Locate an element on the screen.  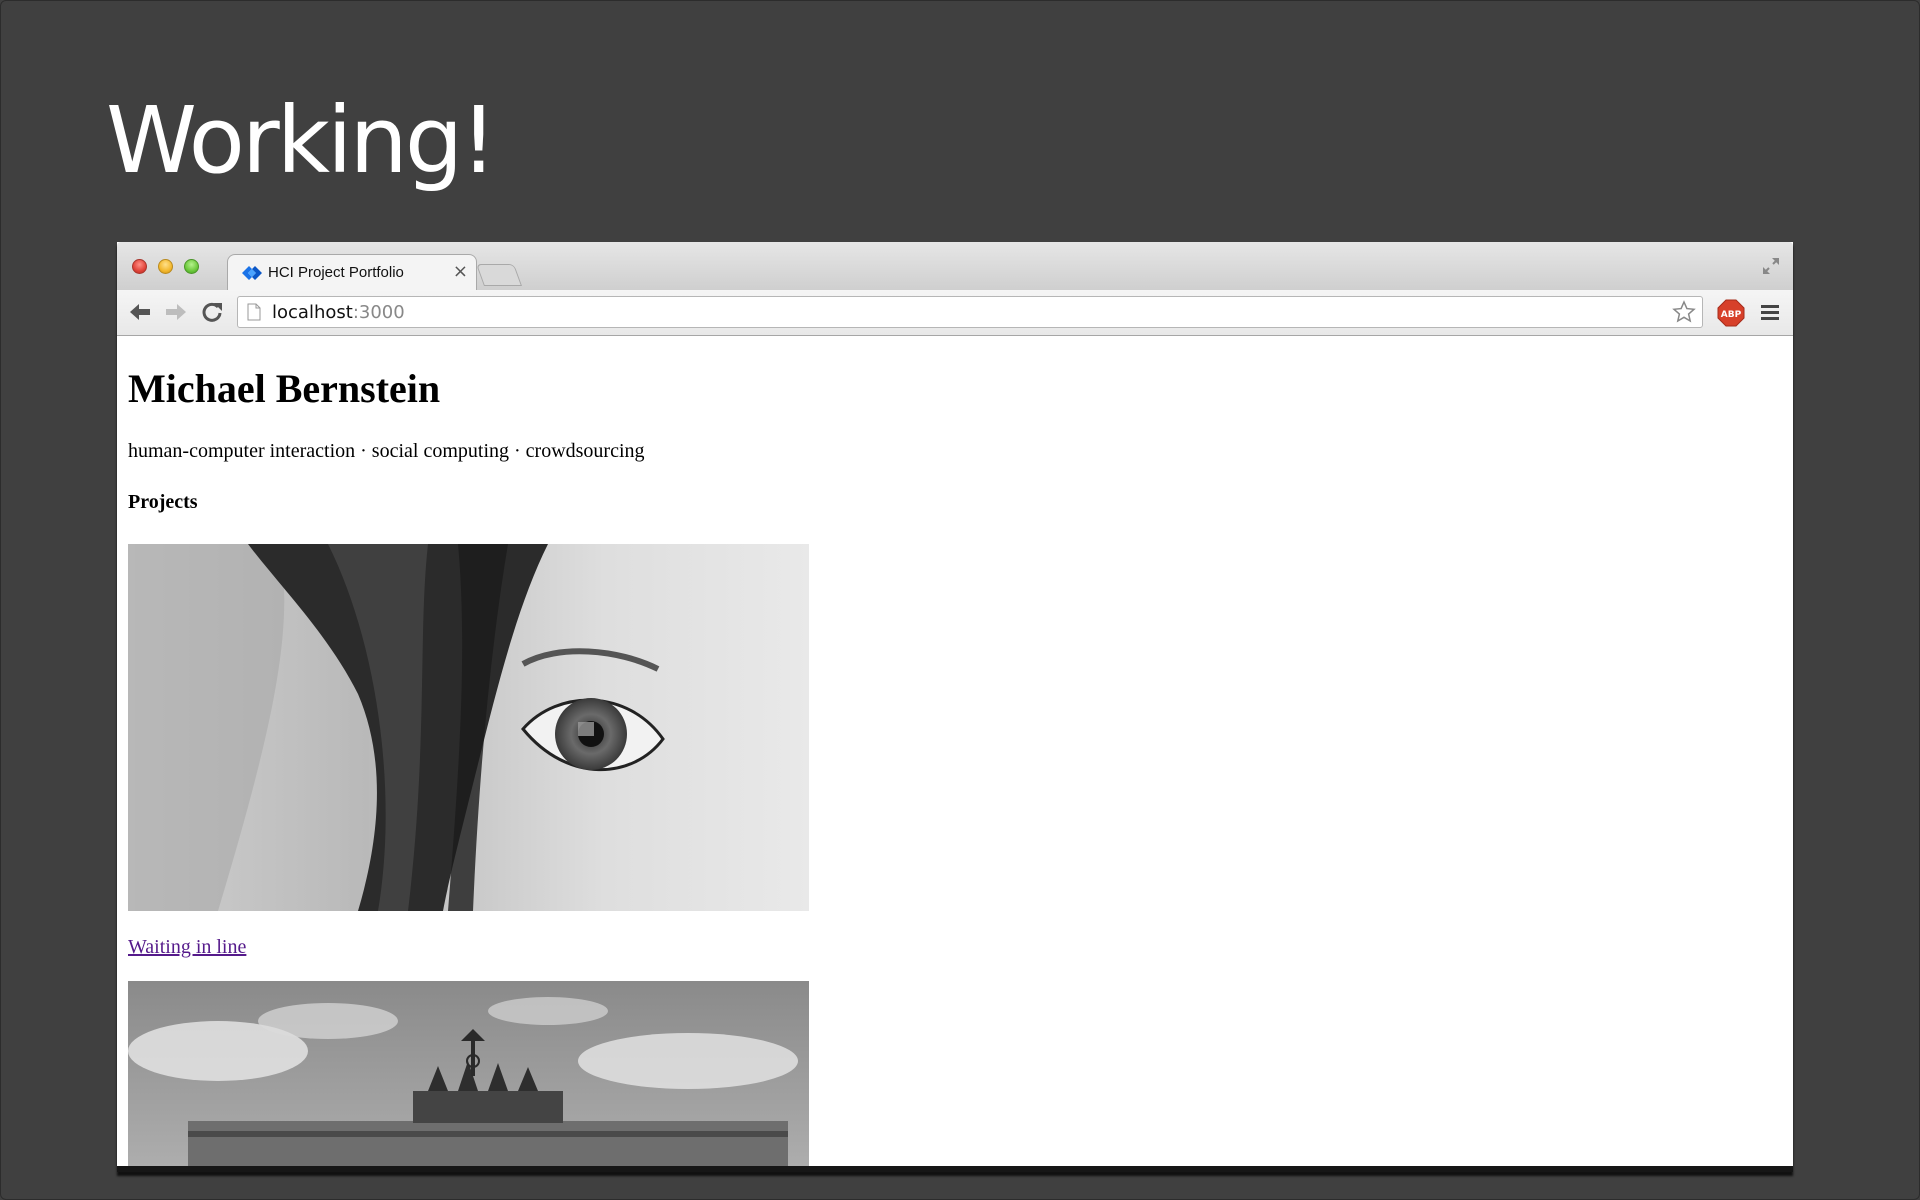
tab-hci-project-portfolio: HCI Project Portfolio × is located at coordinates (352, 272).